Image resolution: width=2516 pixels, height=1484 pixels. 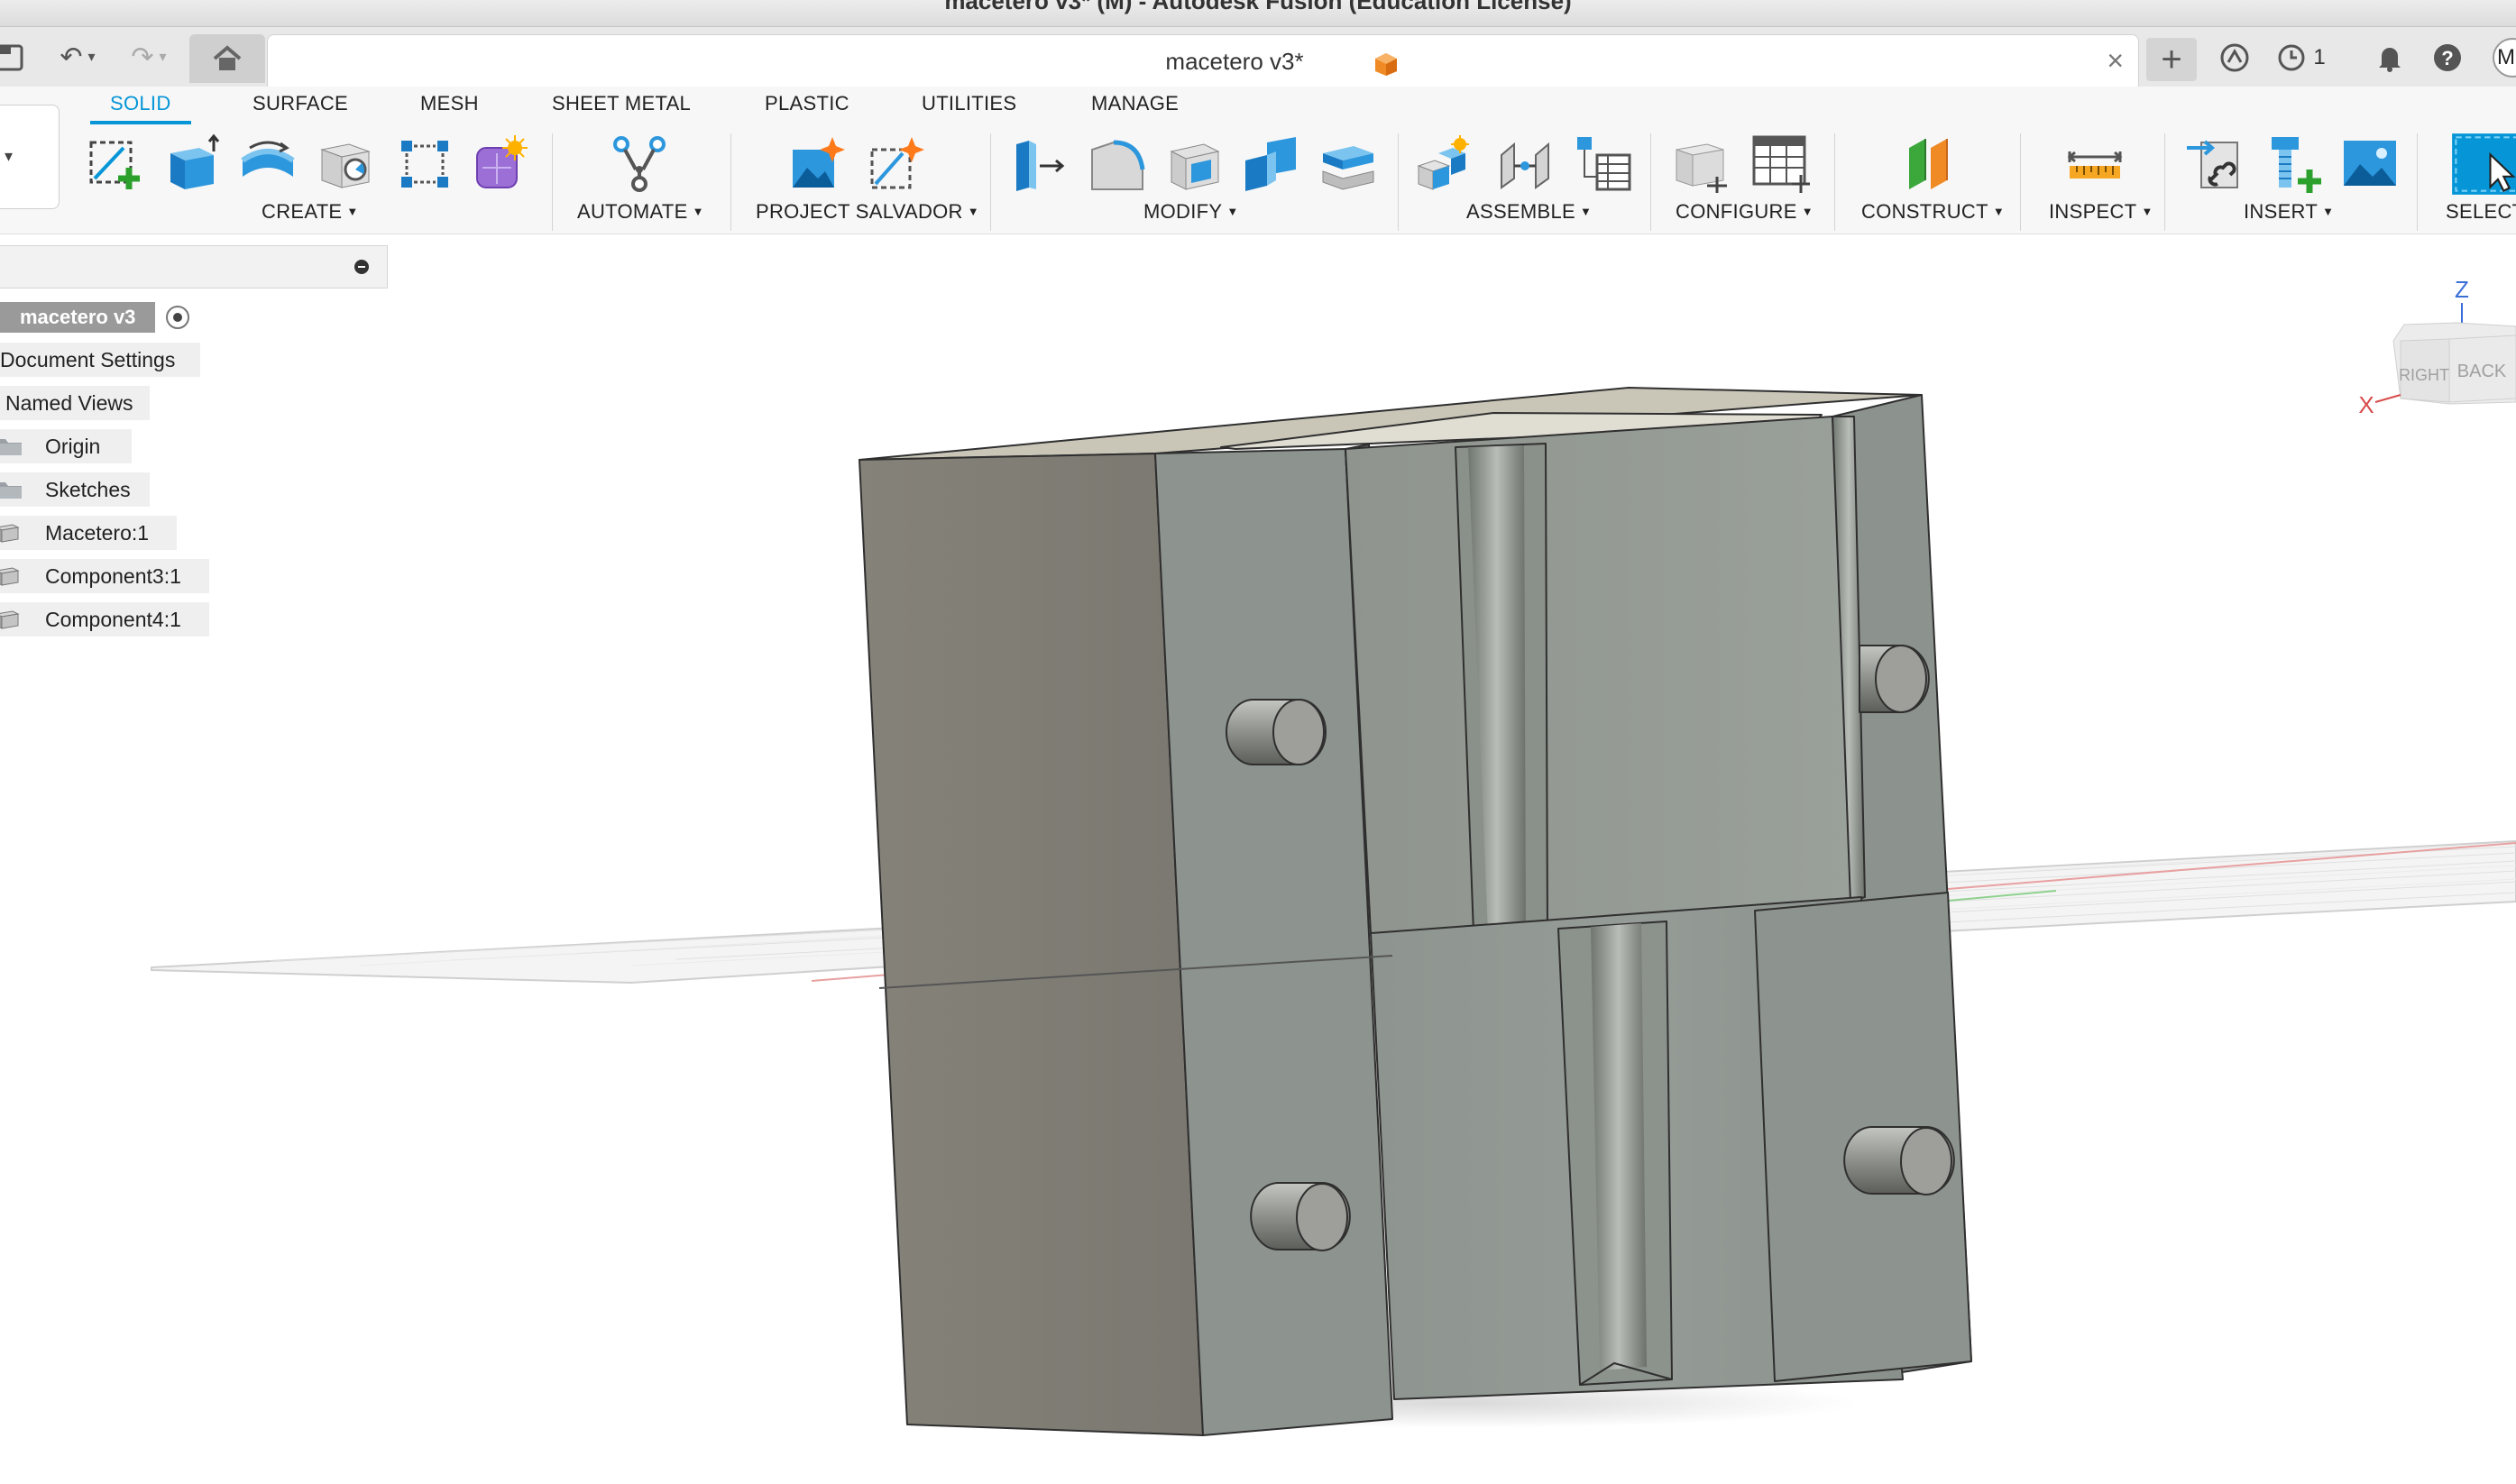 What do you see at coordinates (1529, 212) in the screenshot?
I see `assemble-menu: ASSEMBLE ▼` at bounding box center [1529, 212].